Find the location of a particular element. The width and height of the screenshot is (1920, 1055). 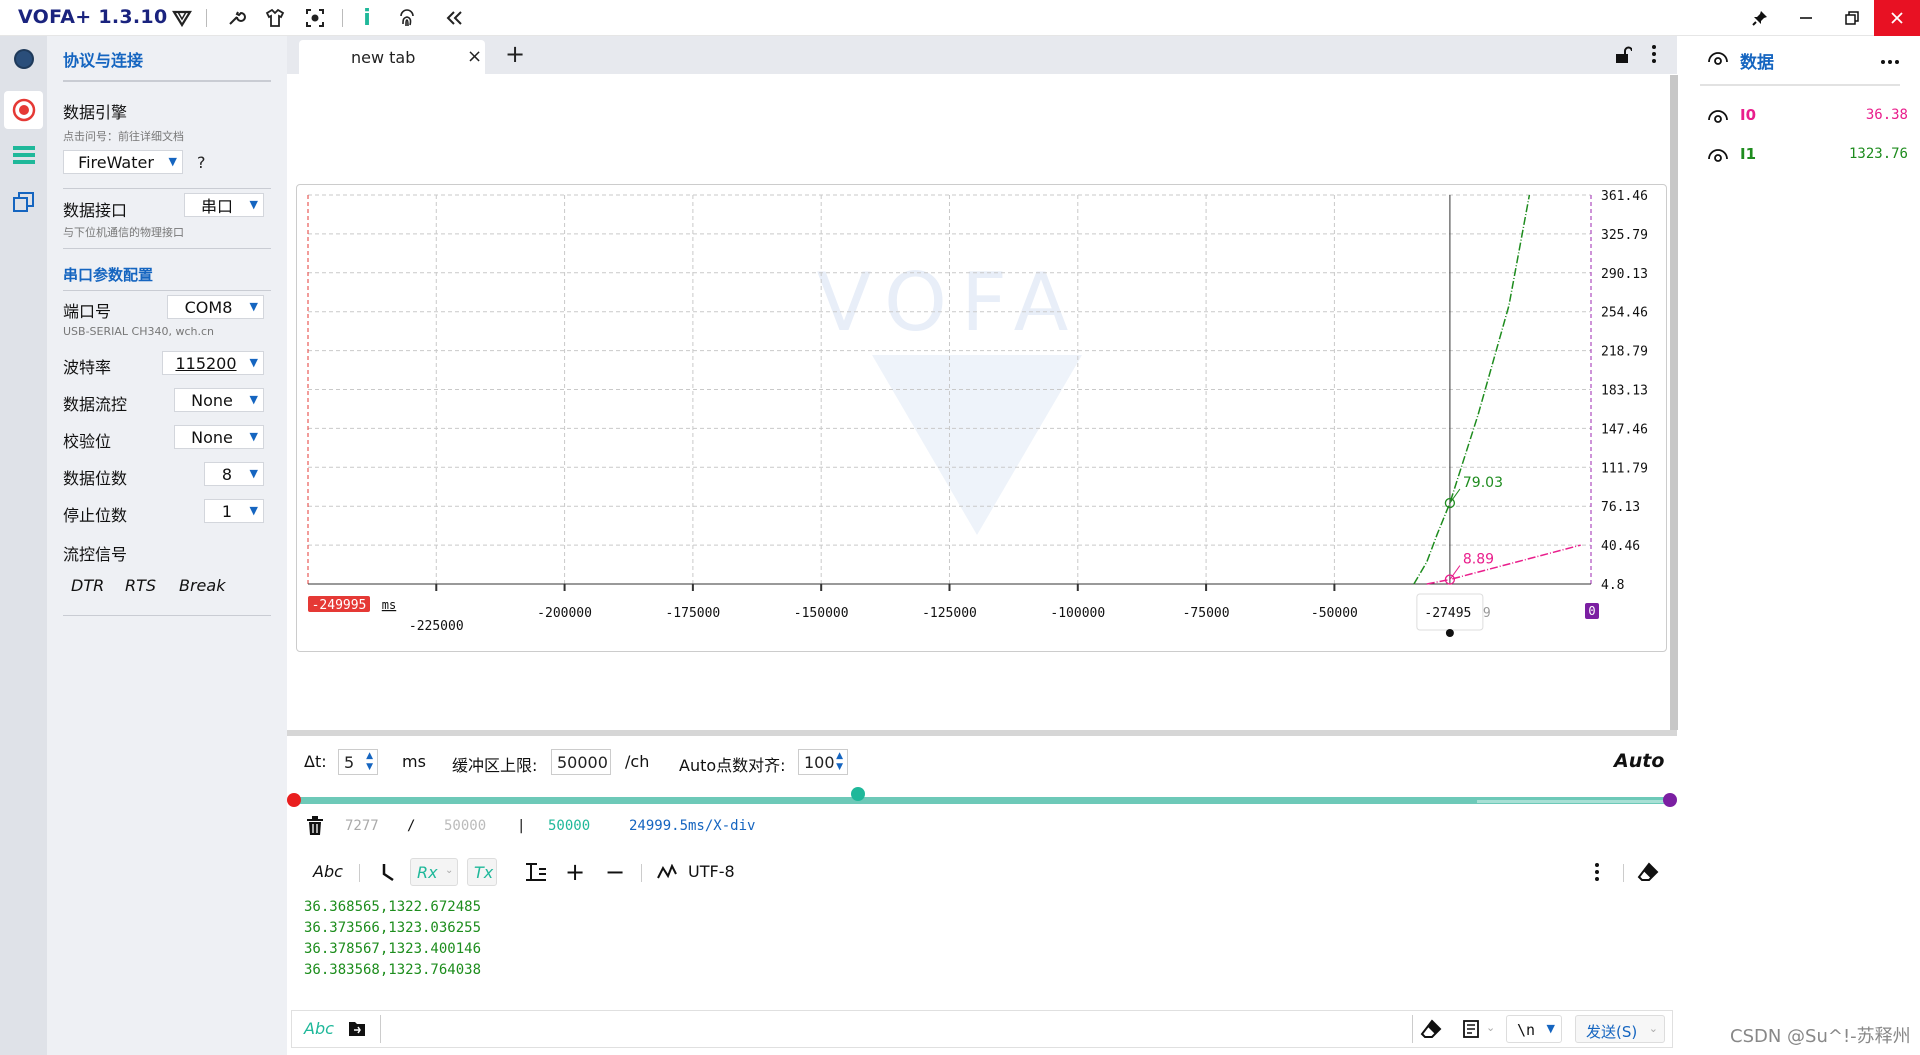

send-button: 发送(S) ⌄ is located at coordinates (1620, 1029).